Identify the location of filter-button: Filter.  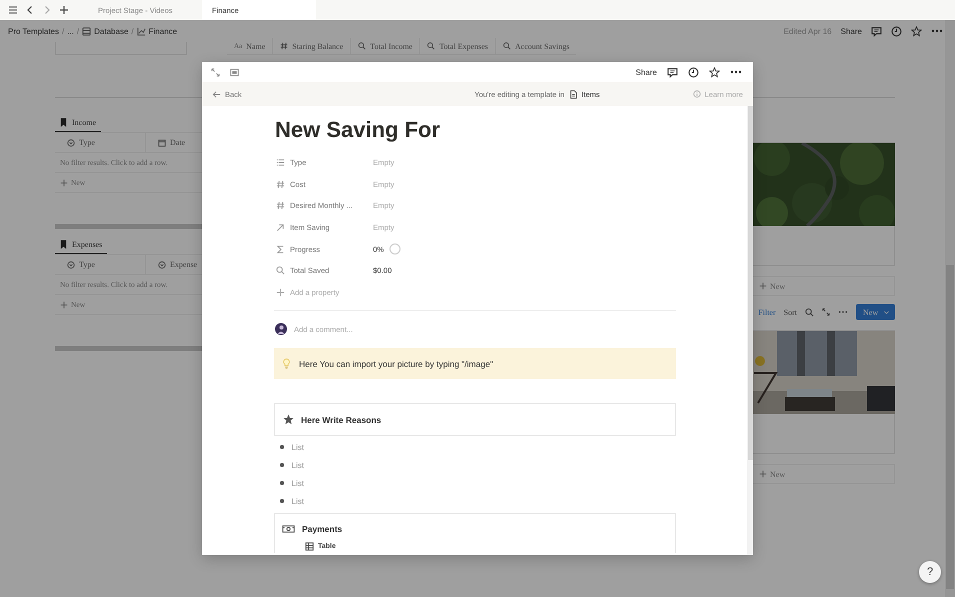
(767, 312).